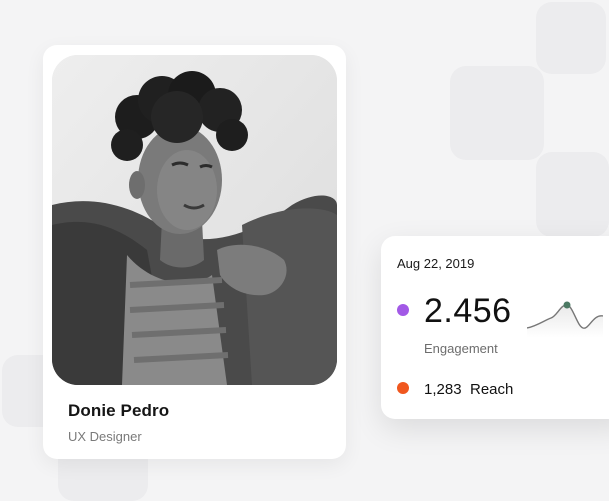 Image resolution: width=609 pixels, height=501 pixels. Describe the element at coordinates (436, 263) in the screenshot. I see `stats-date: Aug 22, 2019` at that location.